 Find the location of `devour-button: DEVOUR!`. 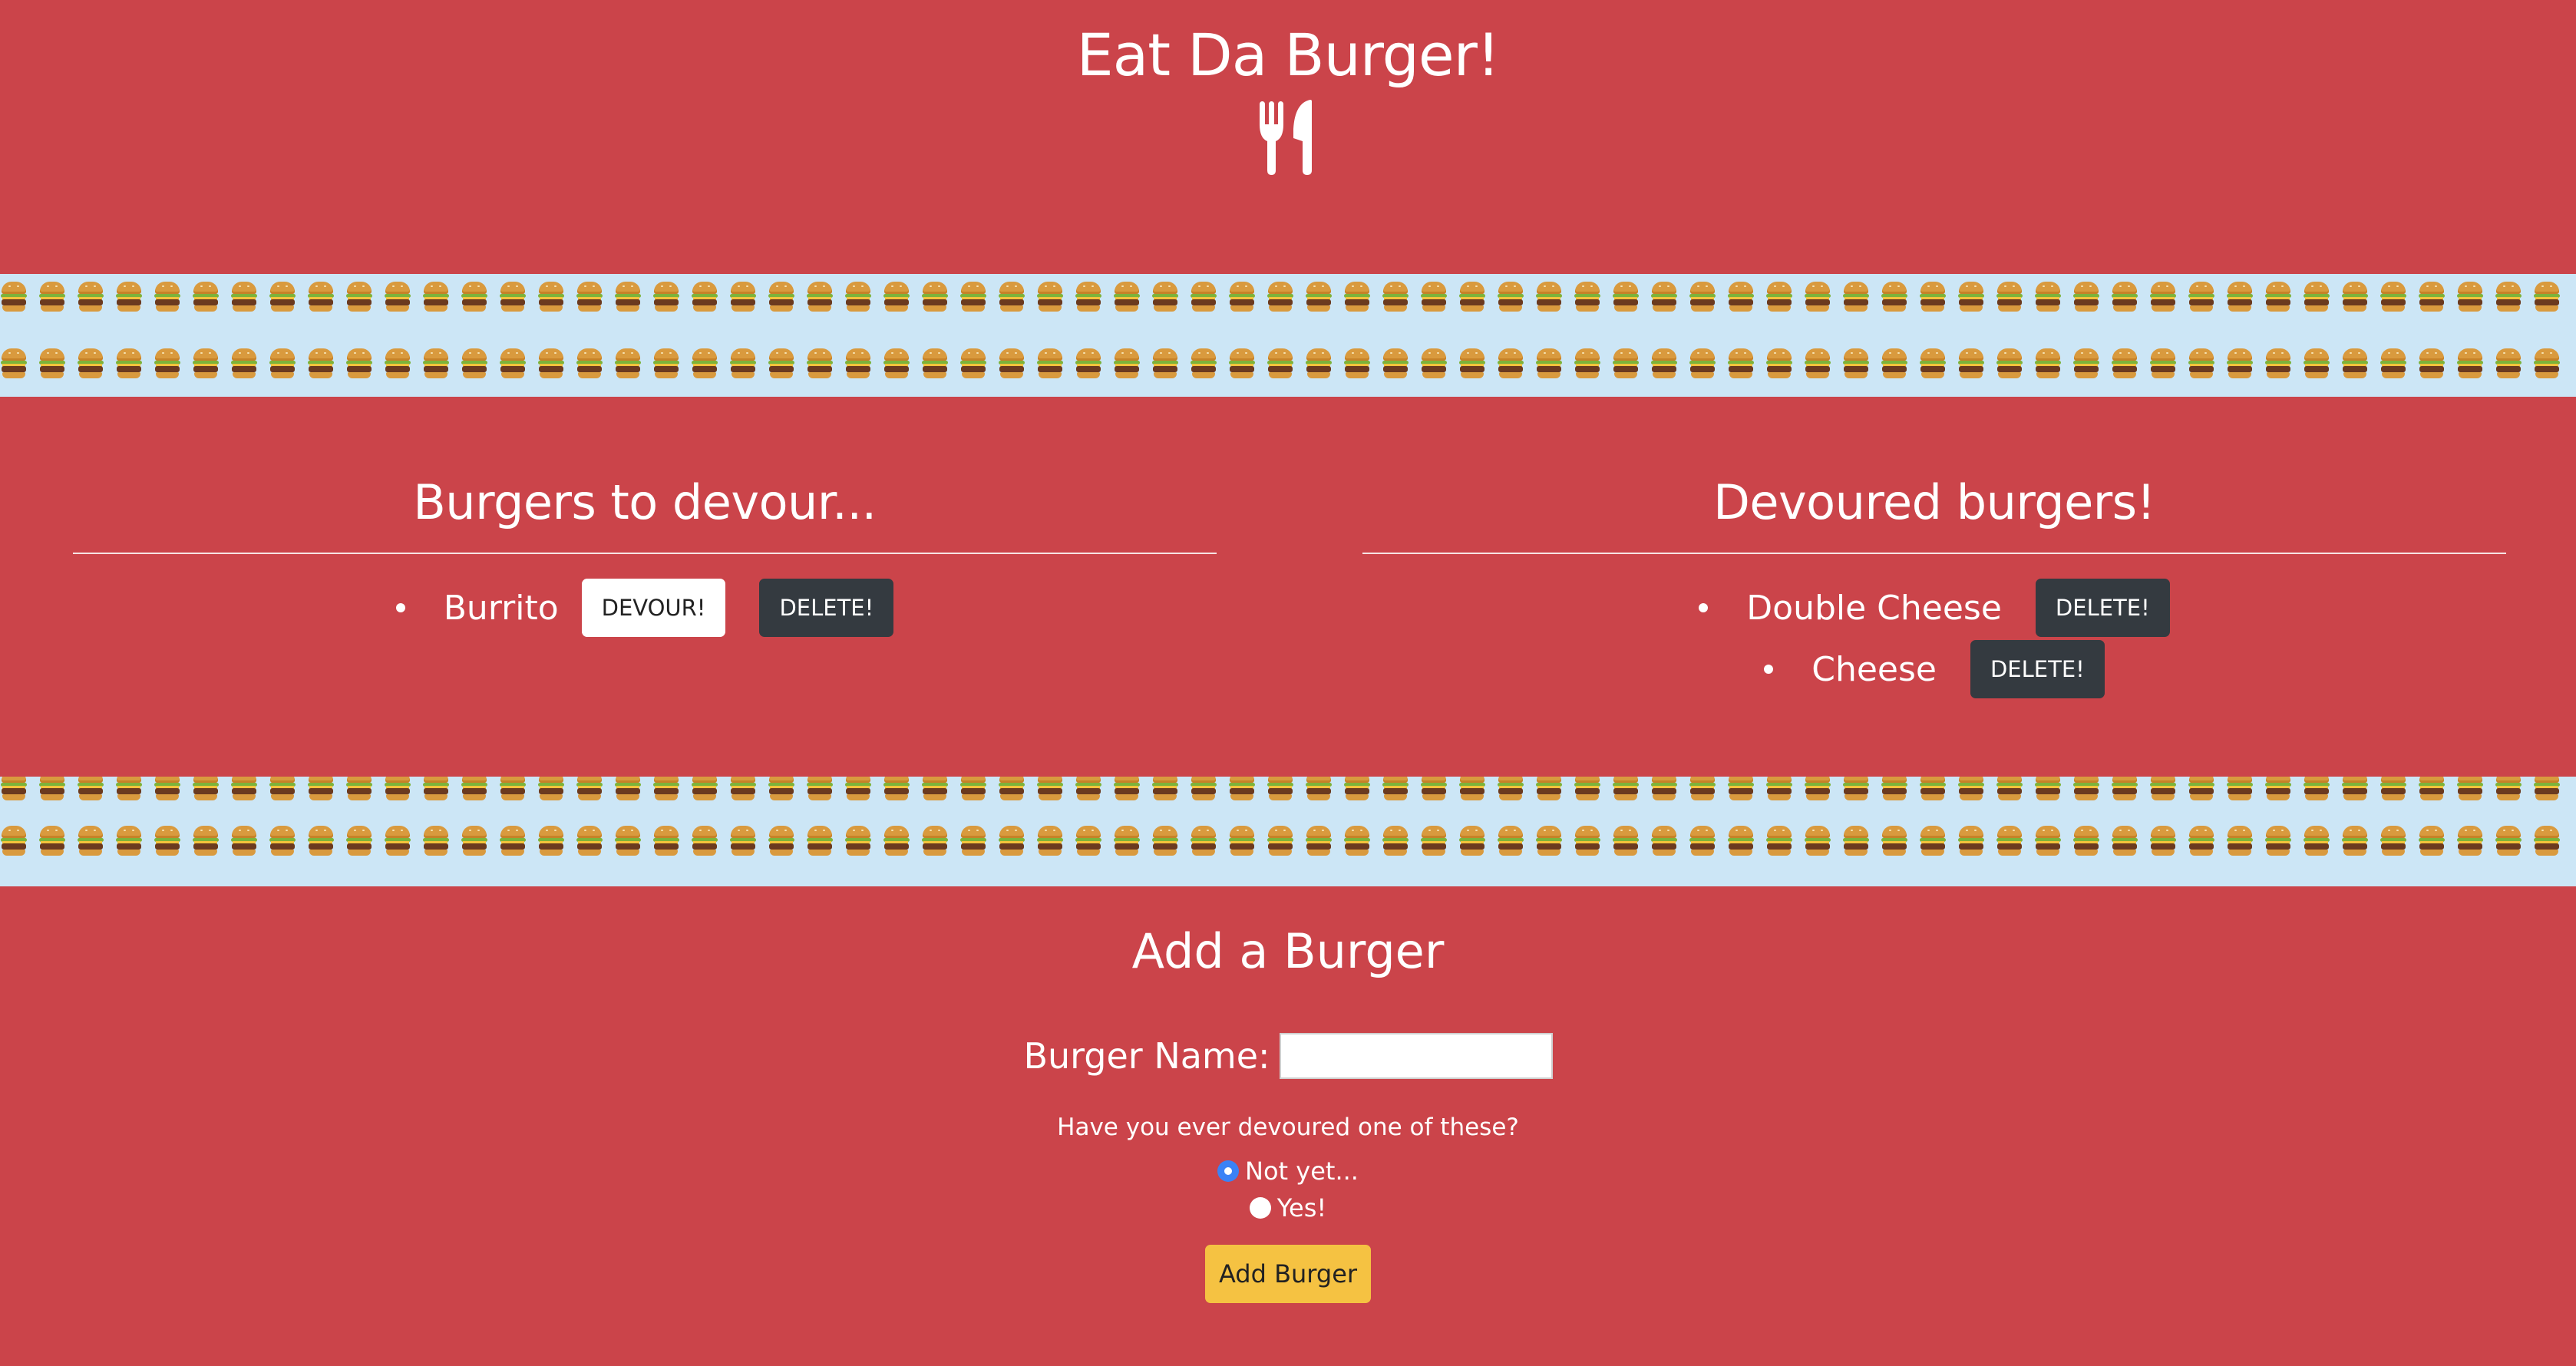

devour-button: DEVOUR! is located at coordinates (653, 608).